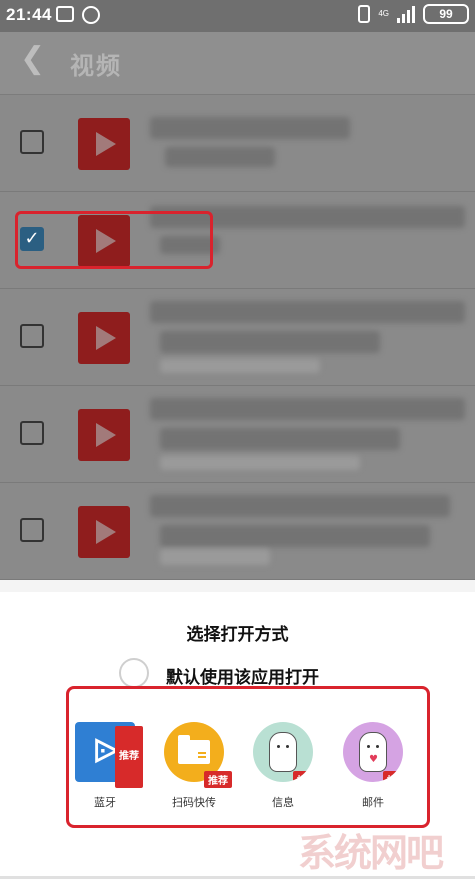  I want to click on app-bluetooth: ᐉ 推荐 蓝牙, so click(105, 766).